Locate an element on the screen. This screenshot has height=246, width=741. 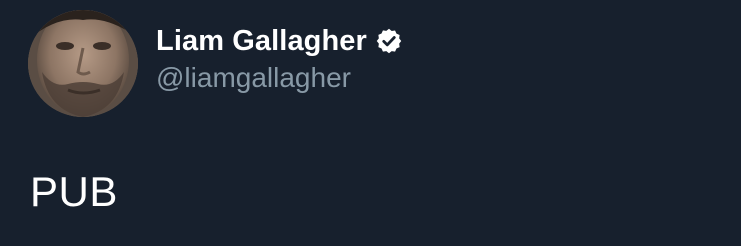
avatar is located at coordinates (83, 63).